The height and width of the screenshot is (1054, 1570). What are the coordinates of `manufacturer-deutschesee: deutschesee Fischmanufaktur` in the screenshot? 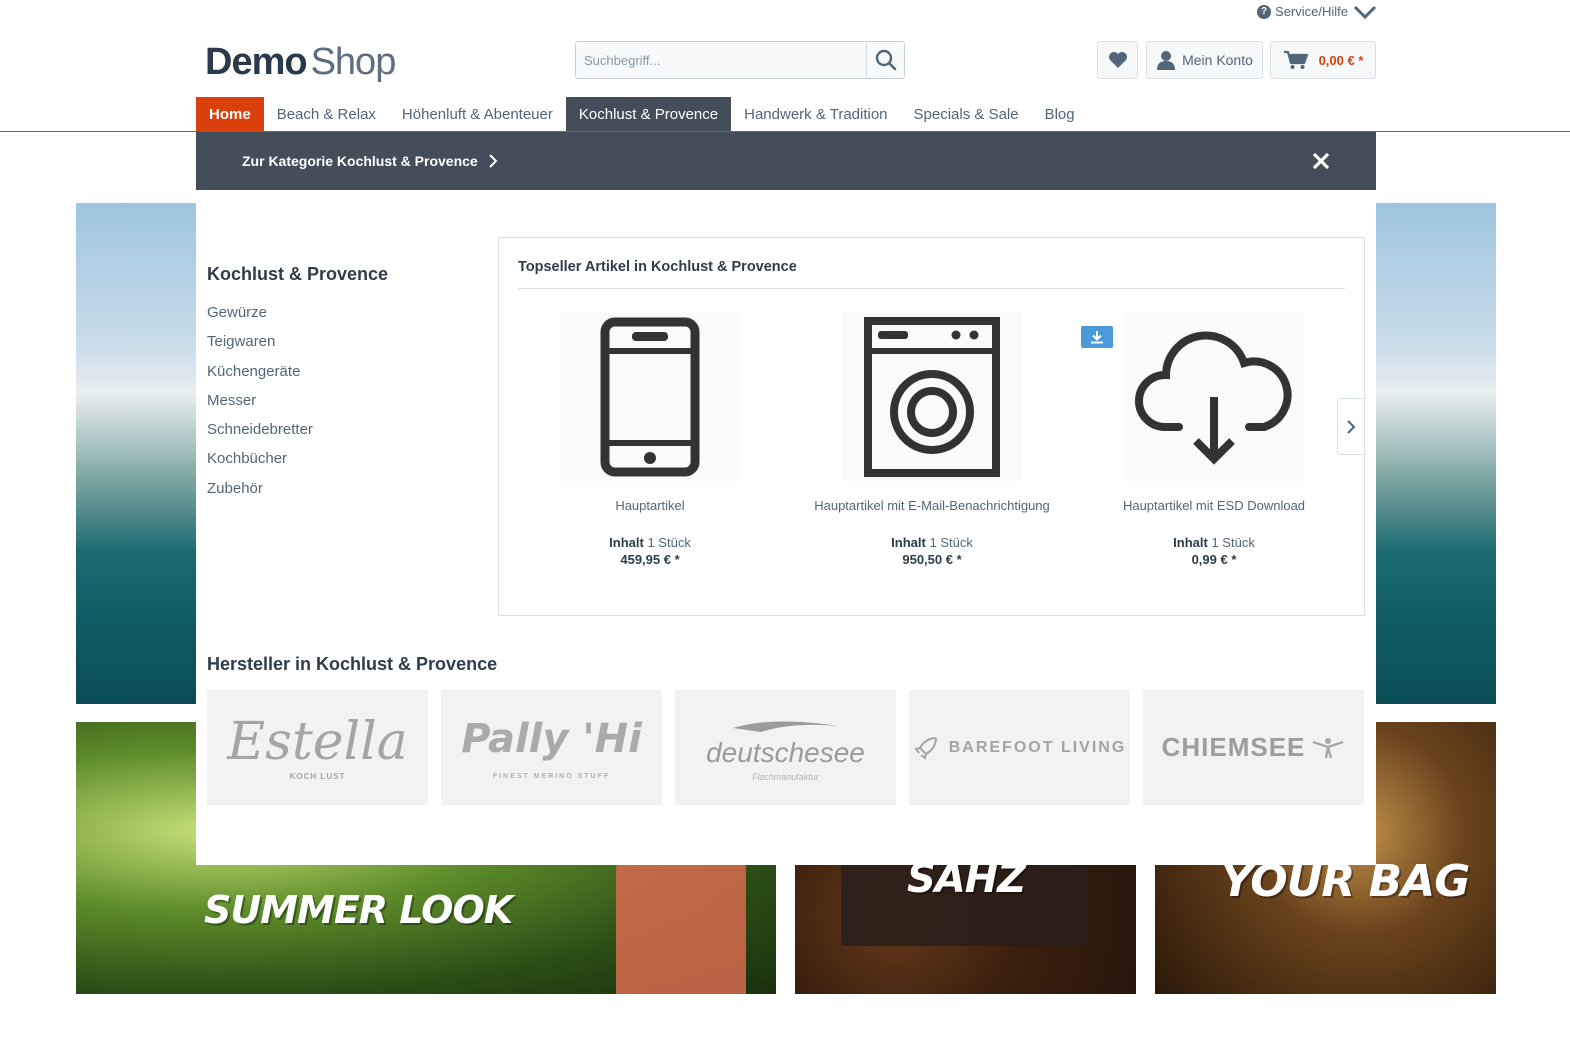 It's located at (785, 747).